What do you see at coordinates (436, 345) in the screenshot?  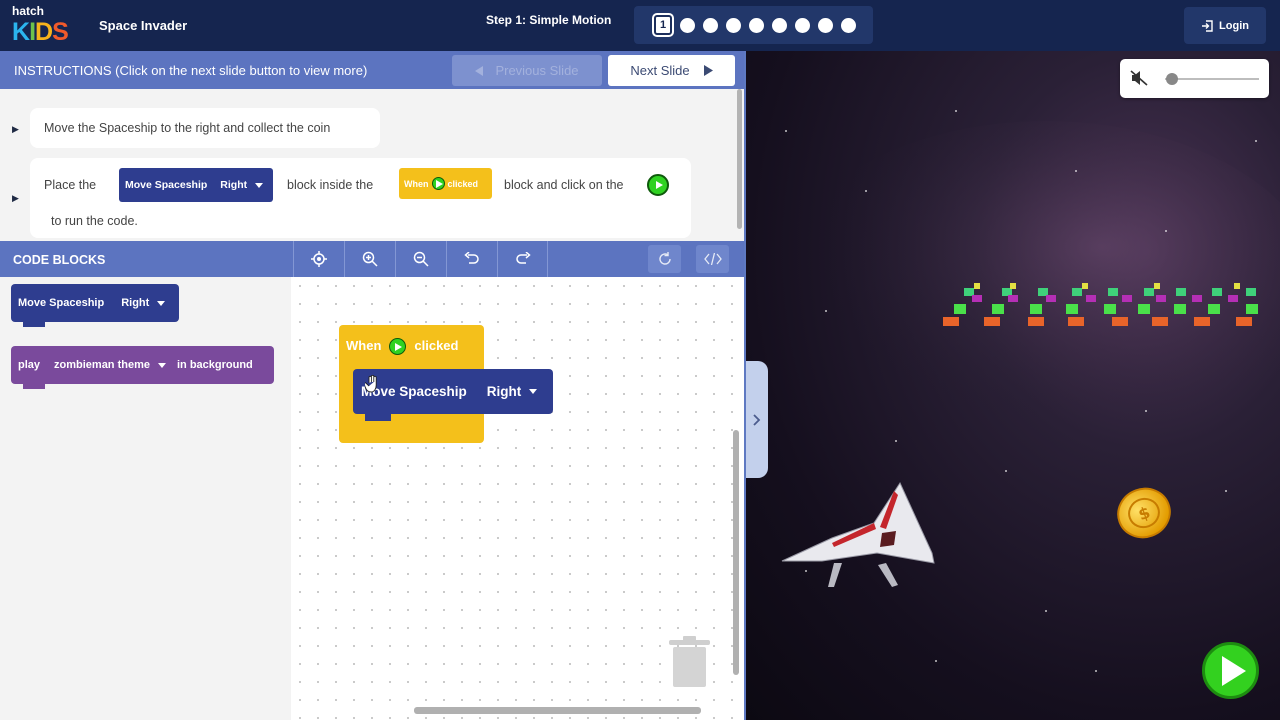 I see `clicked-label: clicked` at bounding box center [436, 345].